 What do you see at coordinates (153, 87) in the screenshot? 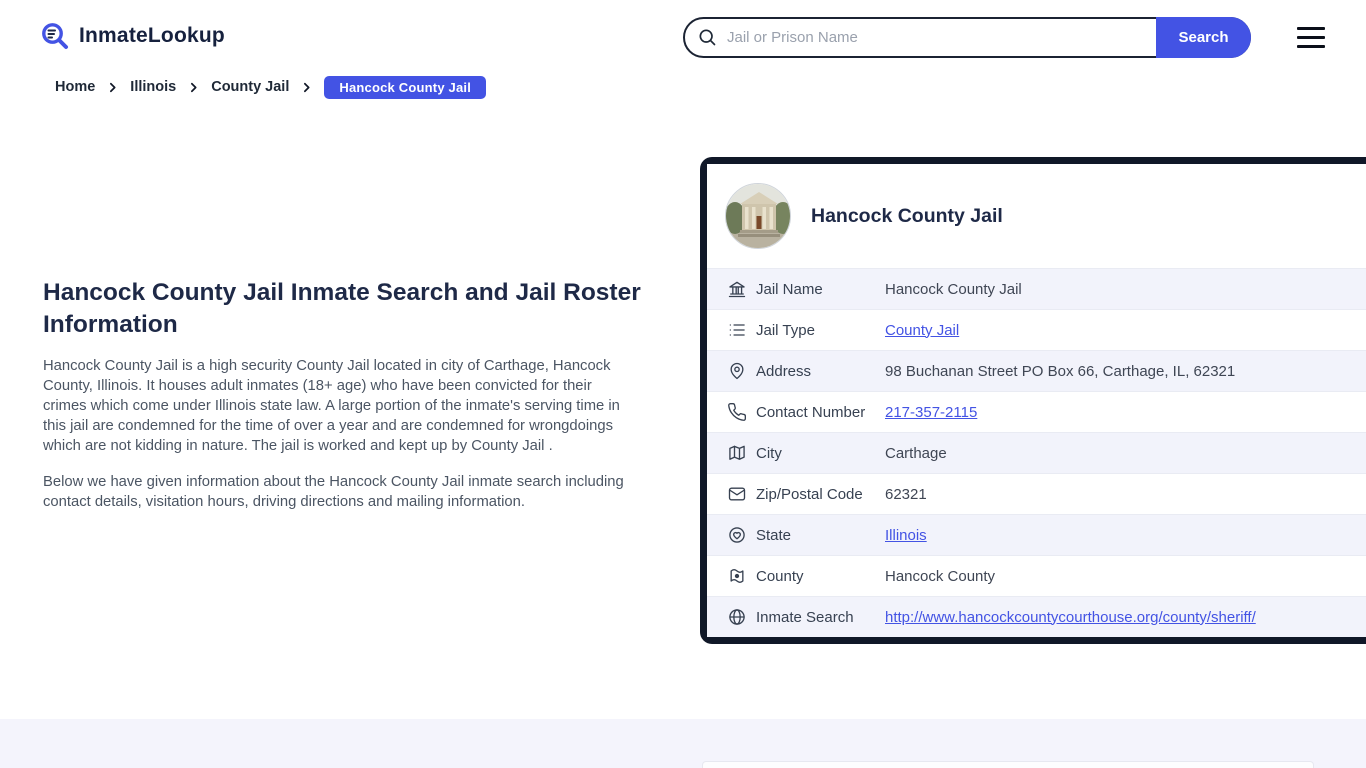
I see `breadcrumb-illinois: Illinois` at bounding box center [153, 87].